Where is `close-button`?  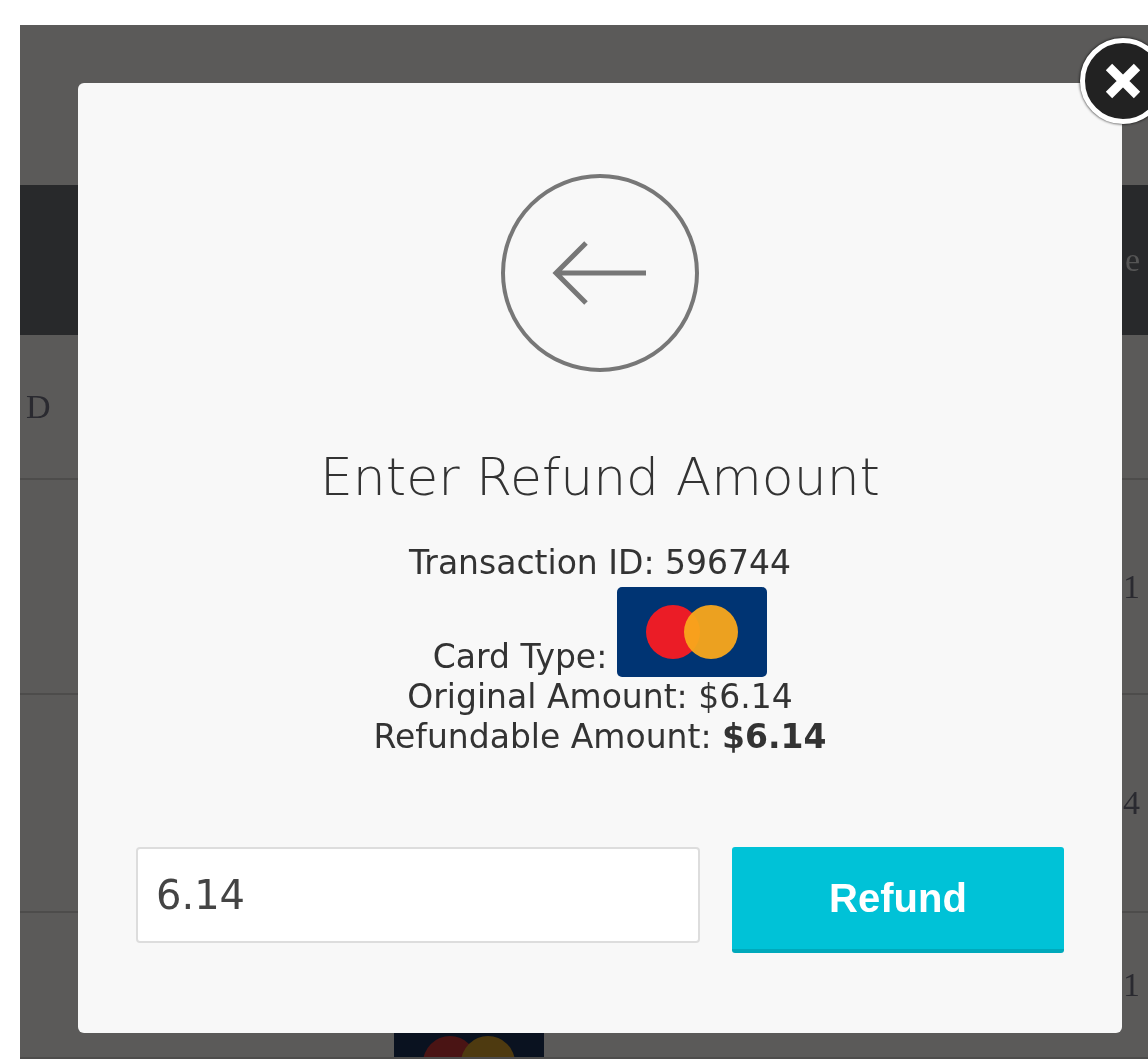
close-button is located at coordinates (1114, 81).